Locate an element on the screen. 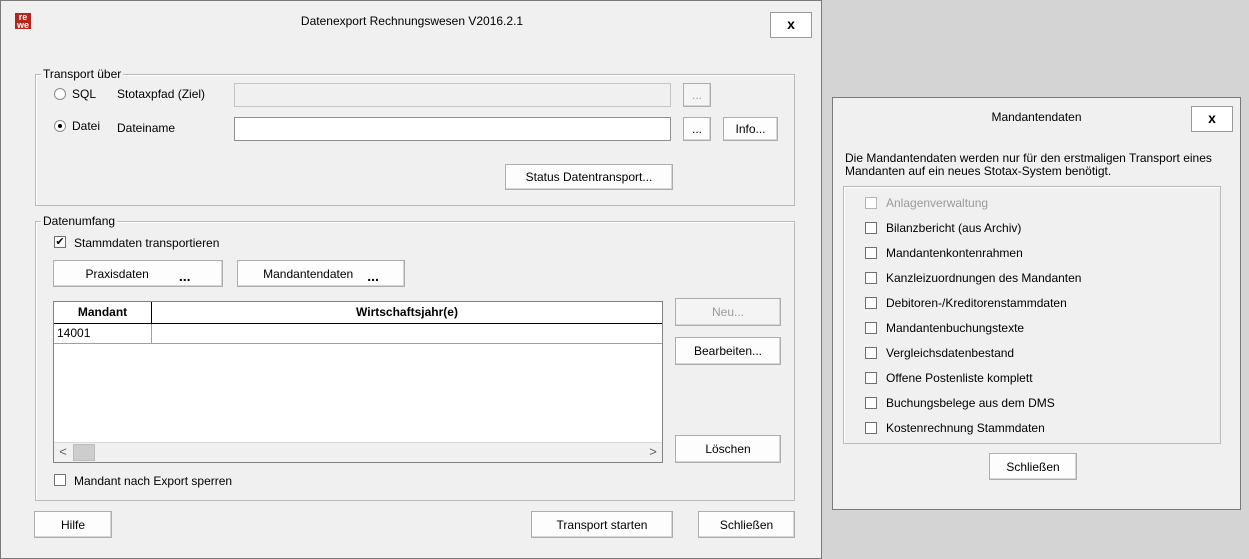  mandant-item-label: Mandantenbuchungstexte is located at coordinates (955, 328).